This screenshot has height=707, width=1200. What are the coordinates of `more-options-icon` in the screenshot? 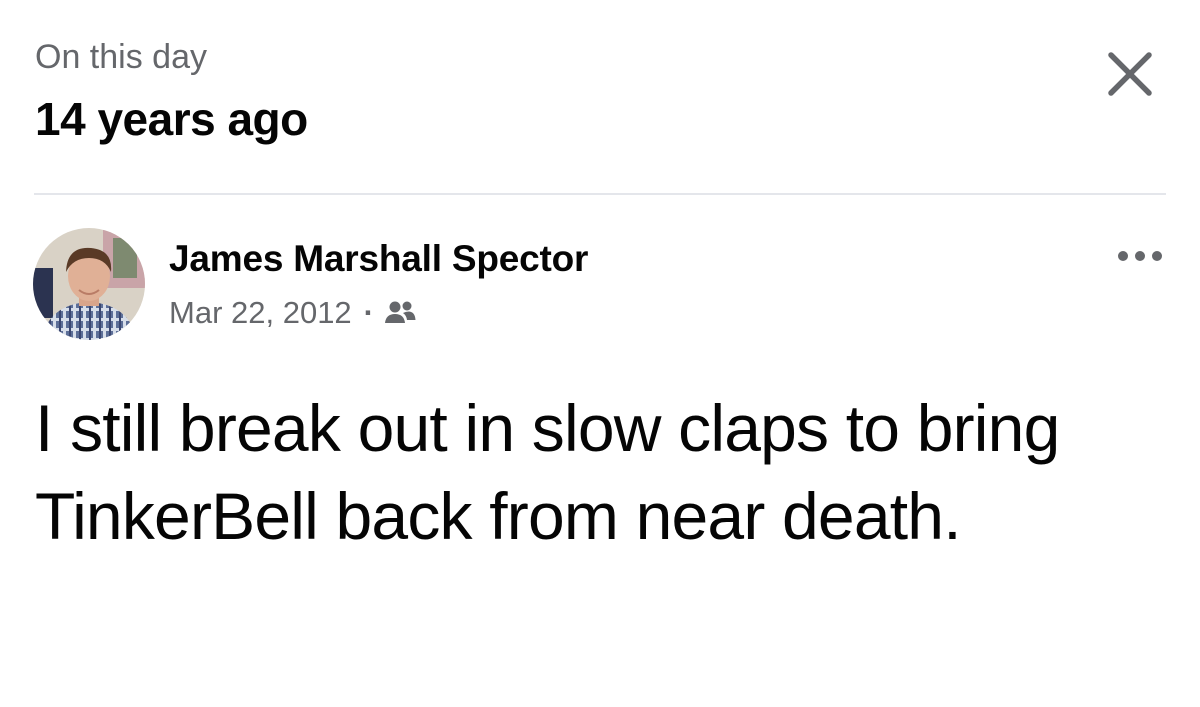 It's located at (1140, 256).